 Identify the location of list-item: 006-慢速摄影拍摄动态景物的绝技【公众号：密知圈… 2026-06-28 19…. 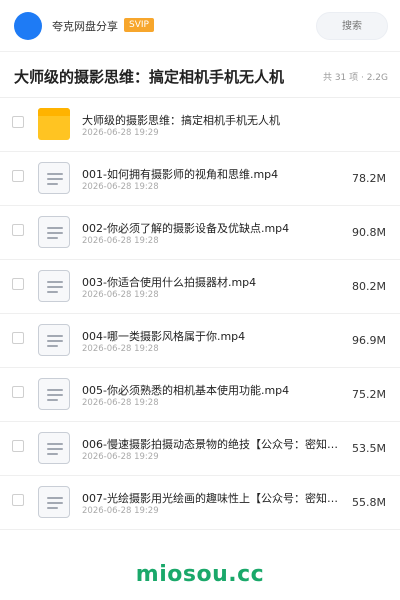
(200, 449).